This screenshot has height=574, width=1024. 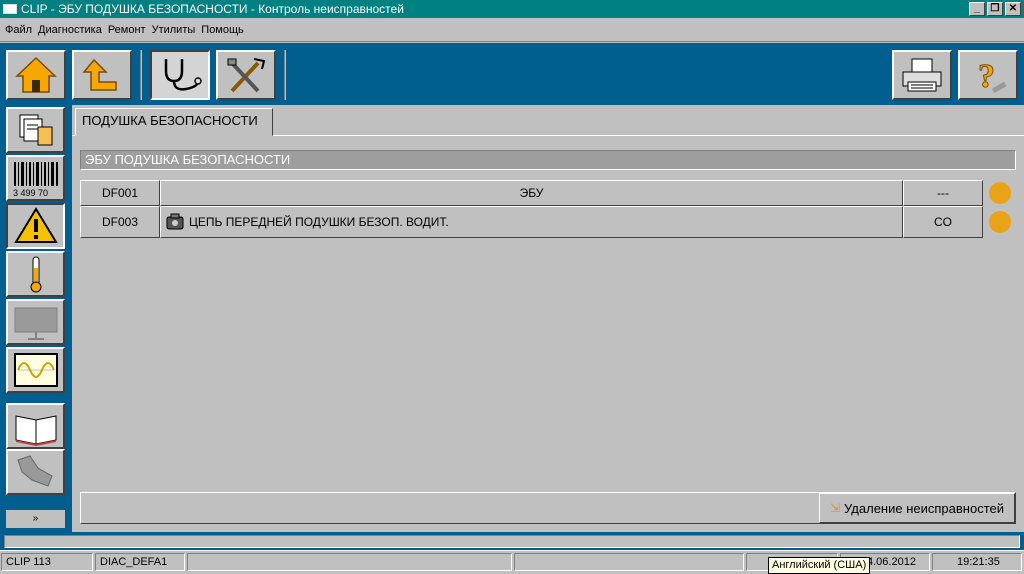 I want to click on documents-button, so click(x=35, y=130).